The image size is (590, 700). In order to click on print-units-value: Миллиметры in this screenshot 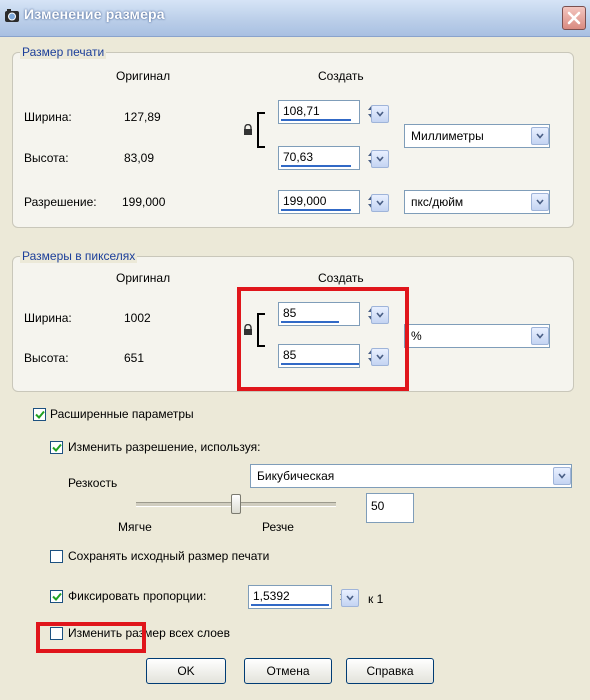, I will do `click(447, 136)`.